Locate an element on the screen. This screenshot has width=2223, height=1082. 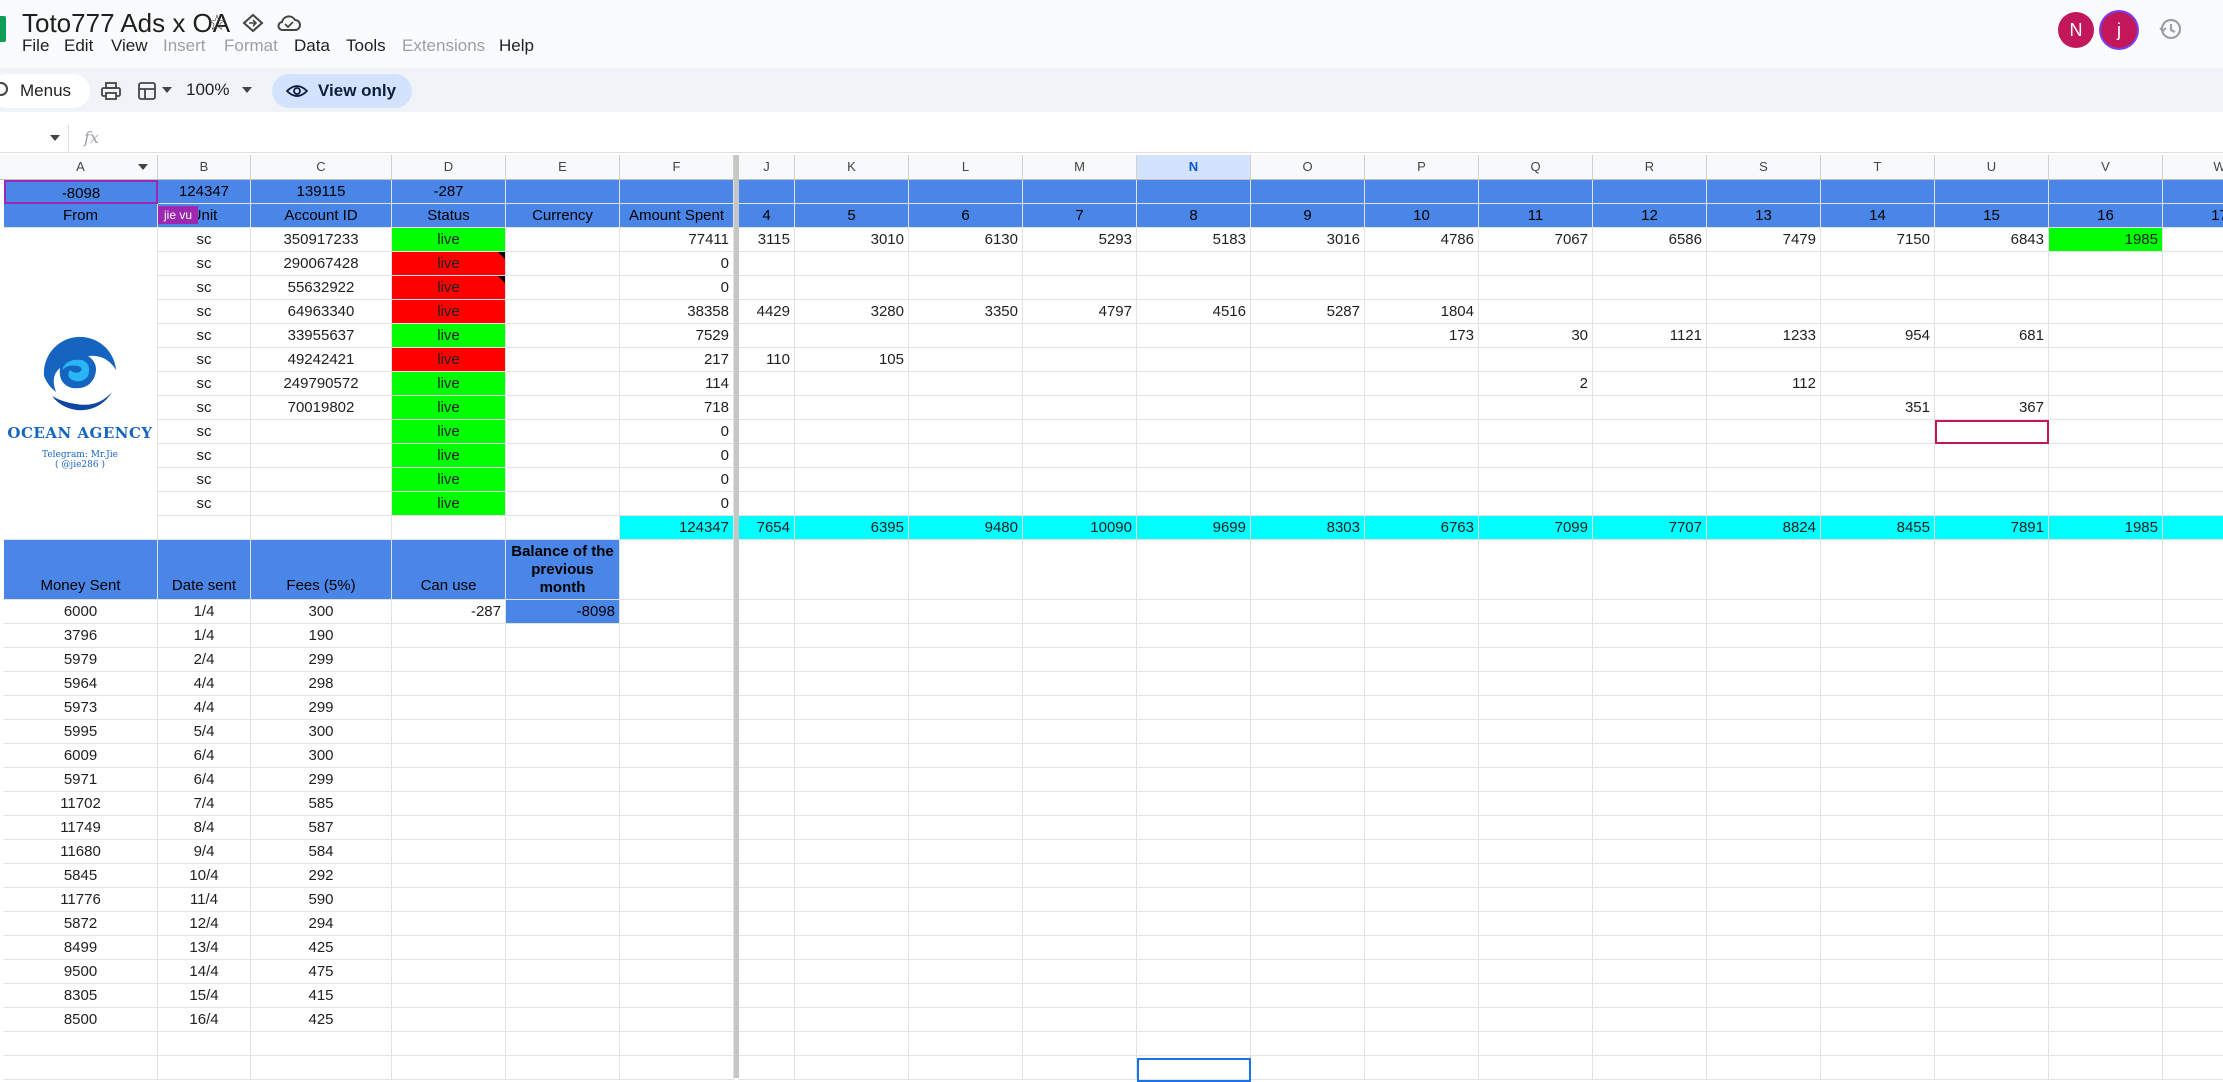
column-header-k: K is located at coordinates (852, 167).